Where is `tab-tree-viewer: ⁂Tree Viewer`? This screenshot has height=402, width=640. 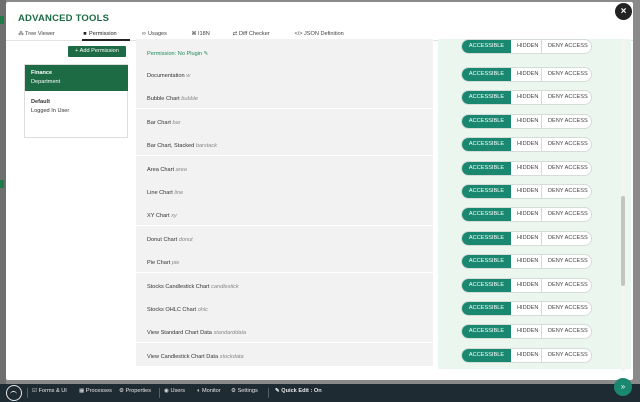 tab-tree-viewer: ⁂Tree Viewer is located at coordinates (36, 35).